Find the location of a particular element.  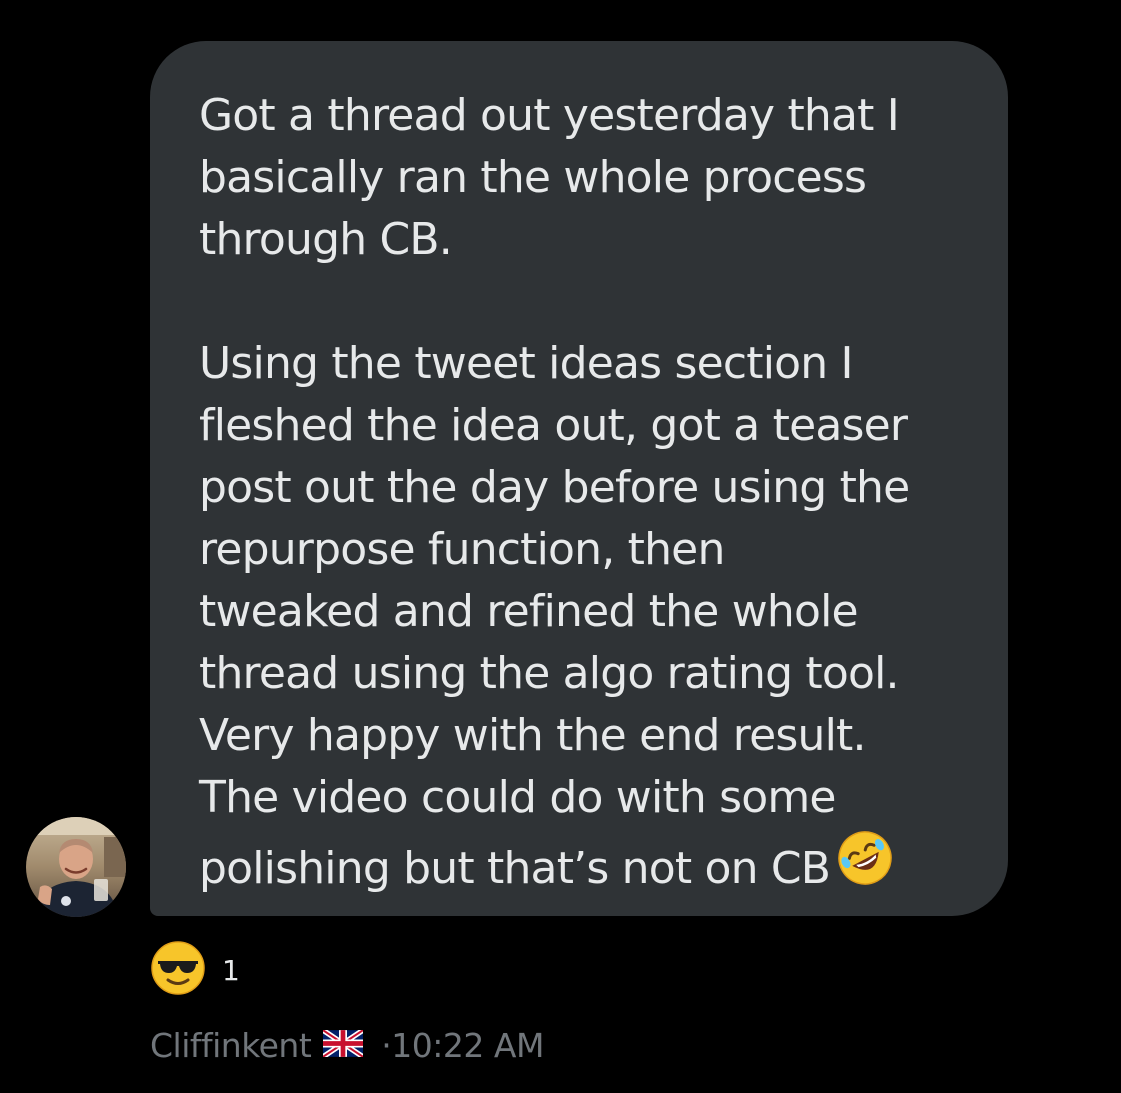

avatar is located at coordinates (76, 867).